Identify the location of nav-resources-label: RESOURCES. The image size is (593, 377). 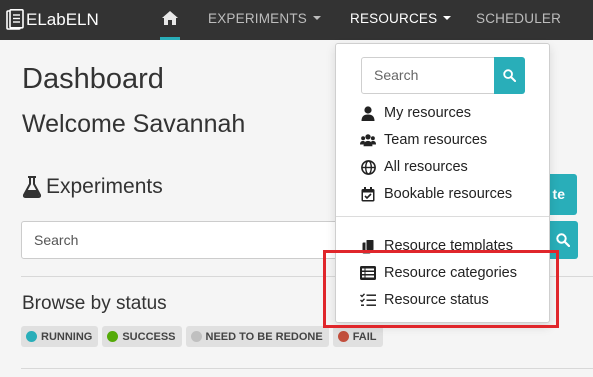
(394, 18).